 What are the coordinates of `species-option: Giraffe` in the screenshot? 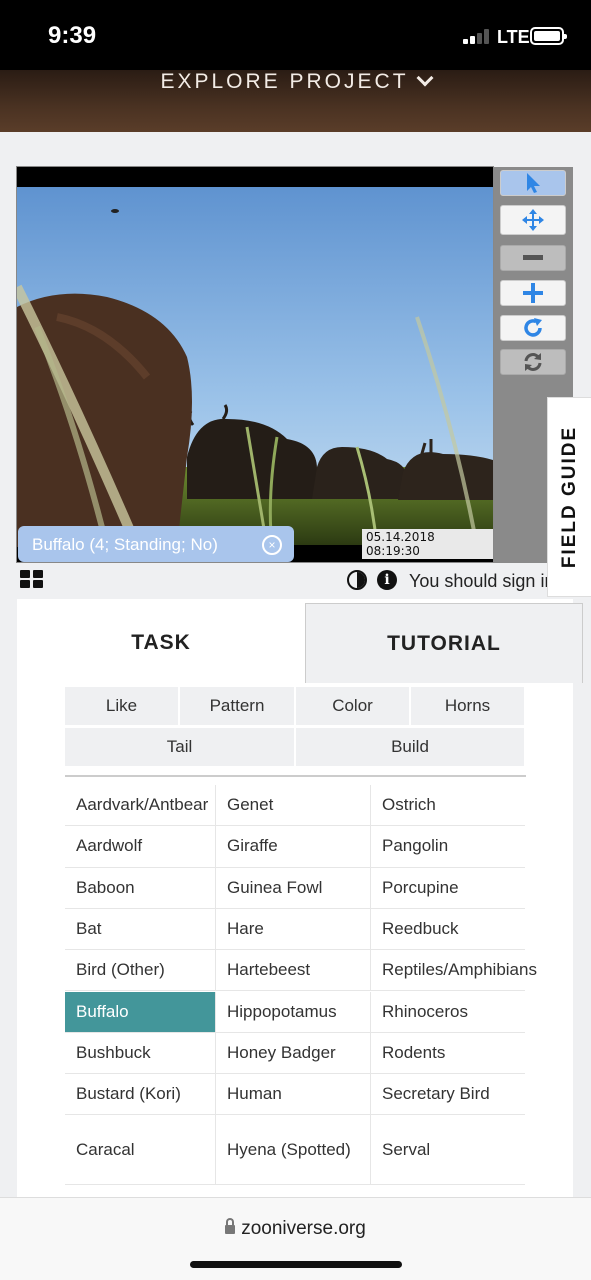 It's located at (293, 847).